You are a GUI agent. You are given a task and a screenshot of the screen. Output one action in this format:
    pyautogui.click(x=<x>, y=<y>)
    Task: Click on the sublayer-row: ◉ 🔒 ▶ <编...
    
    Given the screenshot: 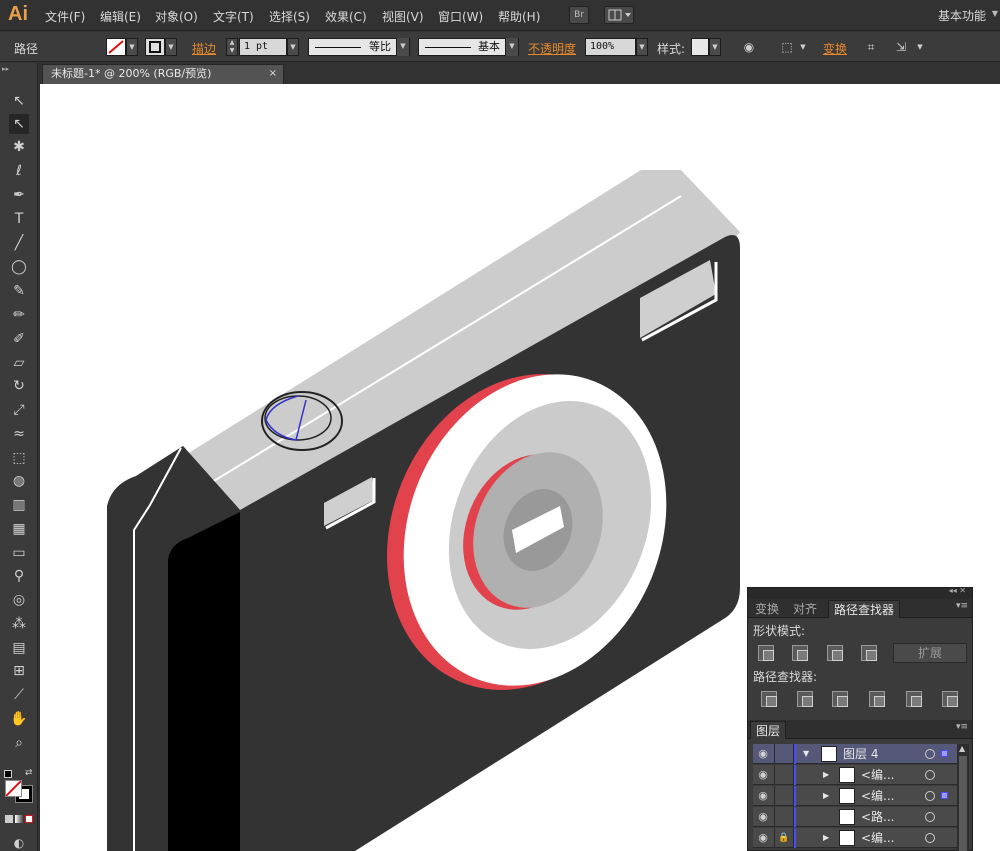 What is the action you would take?
    pyautogui.click(x=856, y=838)
    